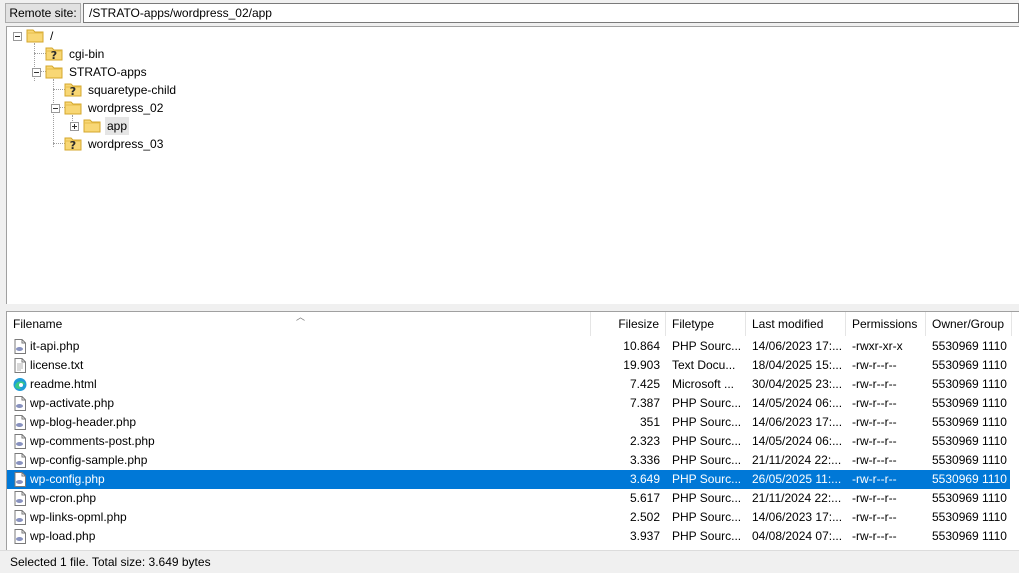 This screenshot has height=573, width=1019. I want to click on file-size: 3.937, so click(644, 536).